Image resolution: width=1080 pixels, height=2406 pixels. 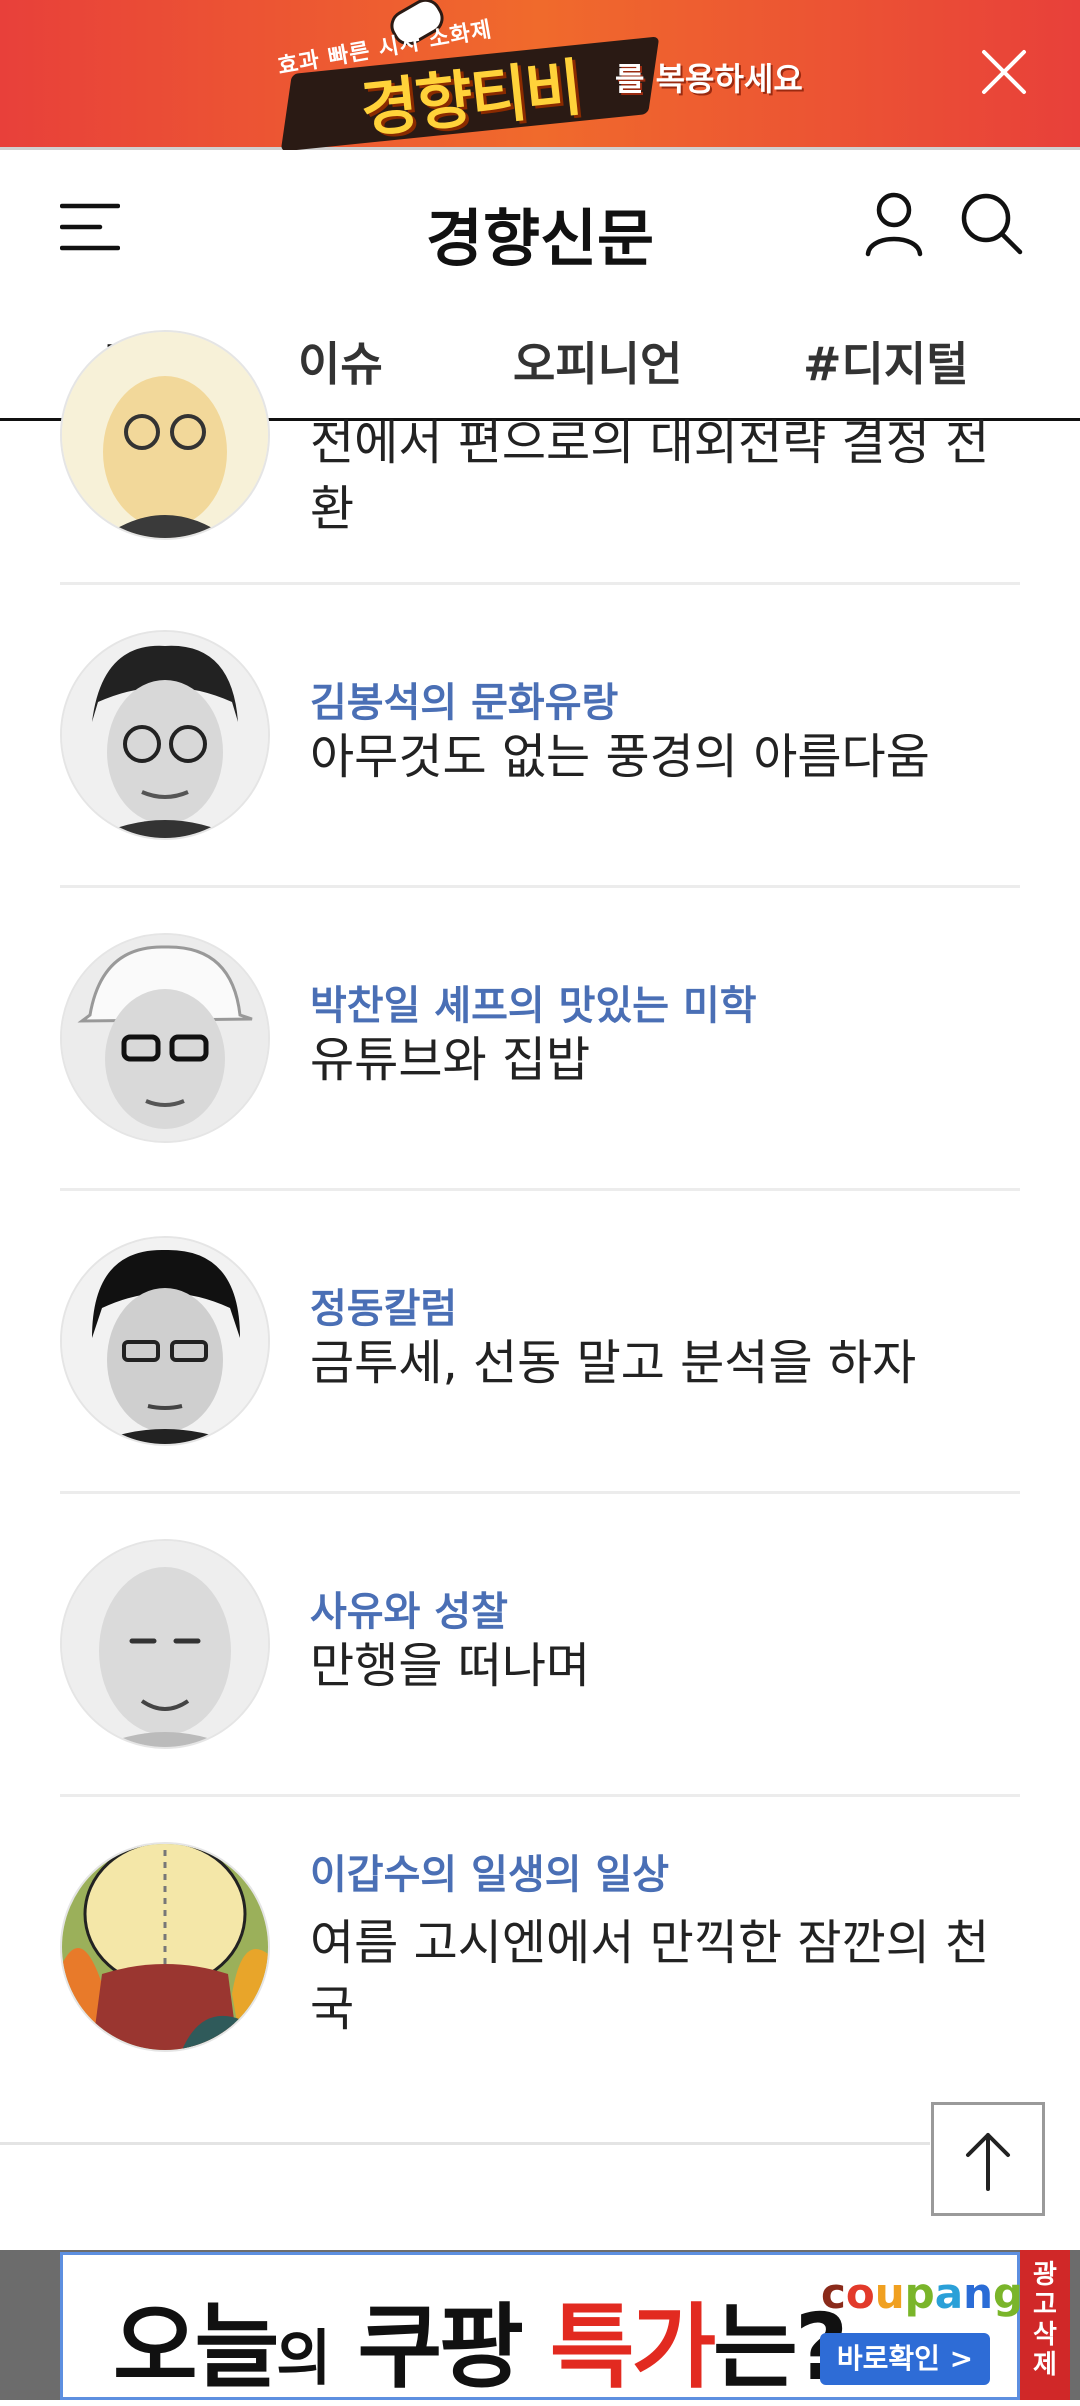 I want to click on column-series-label: 박찬일 셰프의 맛있는 미학, so click(x=533, y=1002).